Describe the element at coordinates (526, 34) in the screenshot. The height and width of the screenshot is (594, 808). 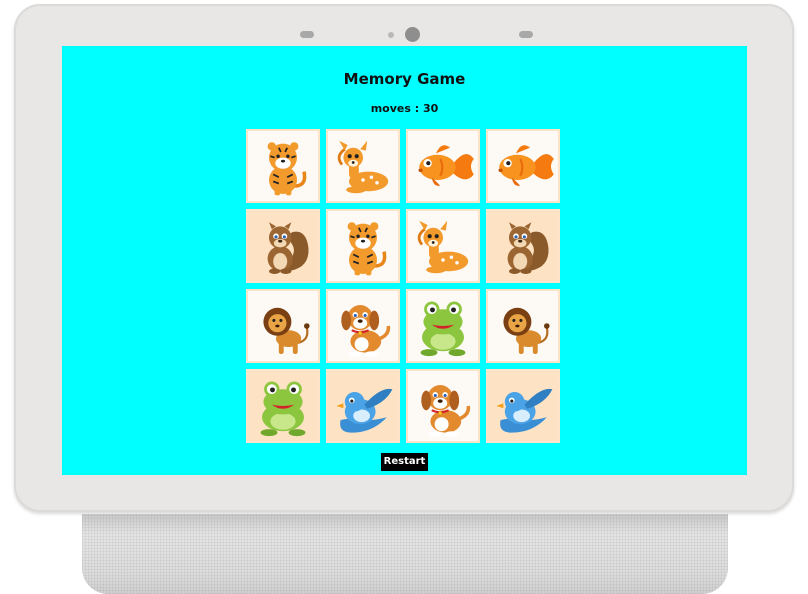
I see `microphone-icon` at that location.